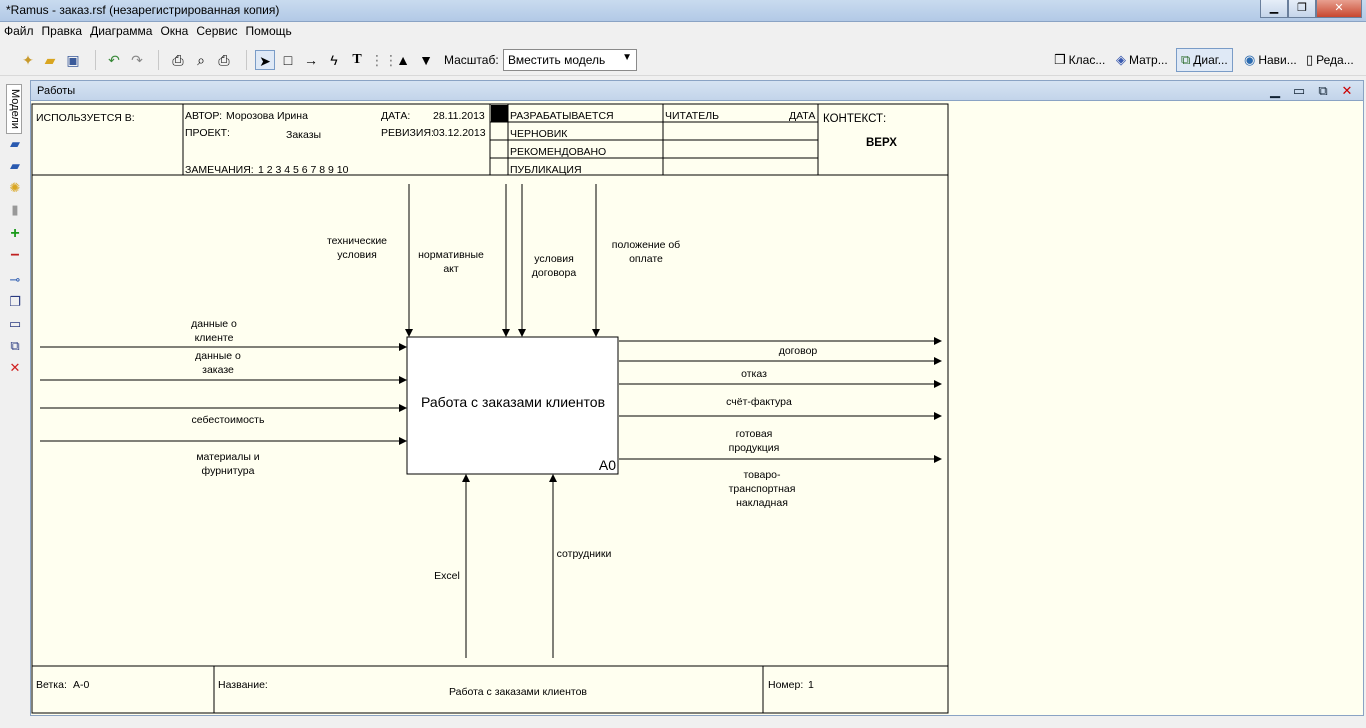  What do you see at coordinates (518, 692) in the screenshot?
I see `name-value: Работа с заказами клиентов` at bounding box center [518, 692].